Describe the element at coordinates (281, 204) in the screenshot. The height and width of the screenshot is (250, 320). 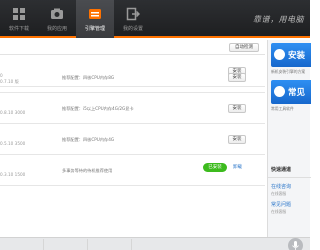
I see `quick-link-faq: 常见问题` at that location.